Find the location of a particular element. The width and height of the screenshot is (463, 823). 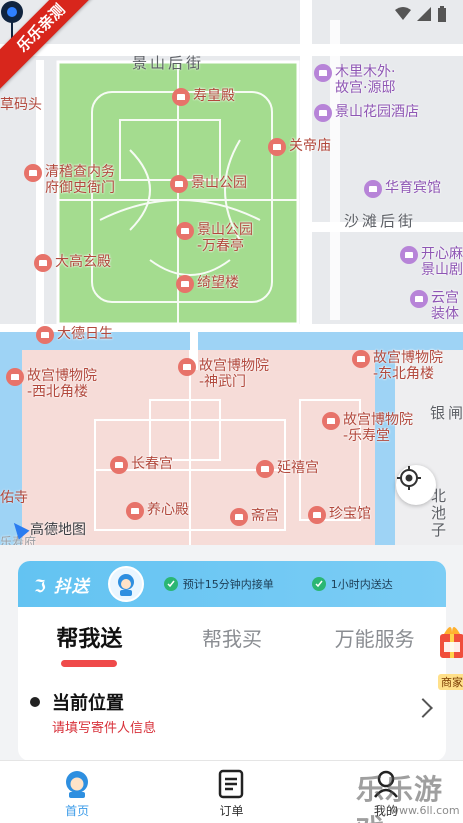

locate-me-button is located at coordinates (416, 485).